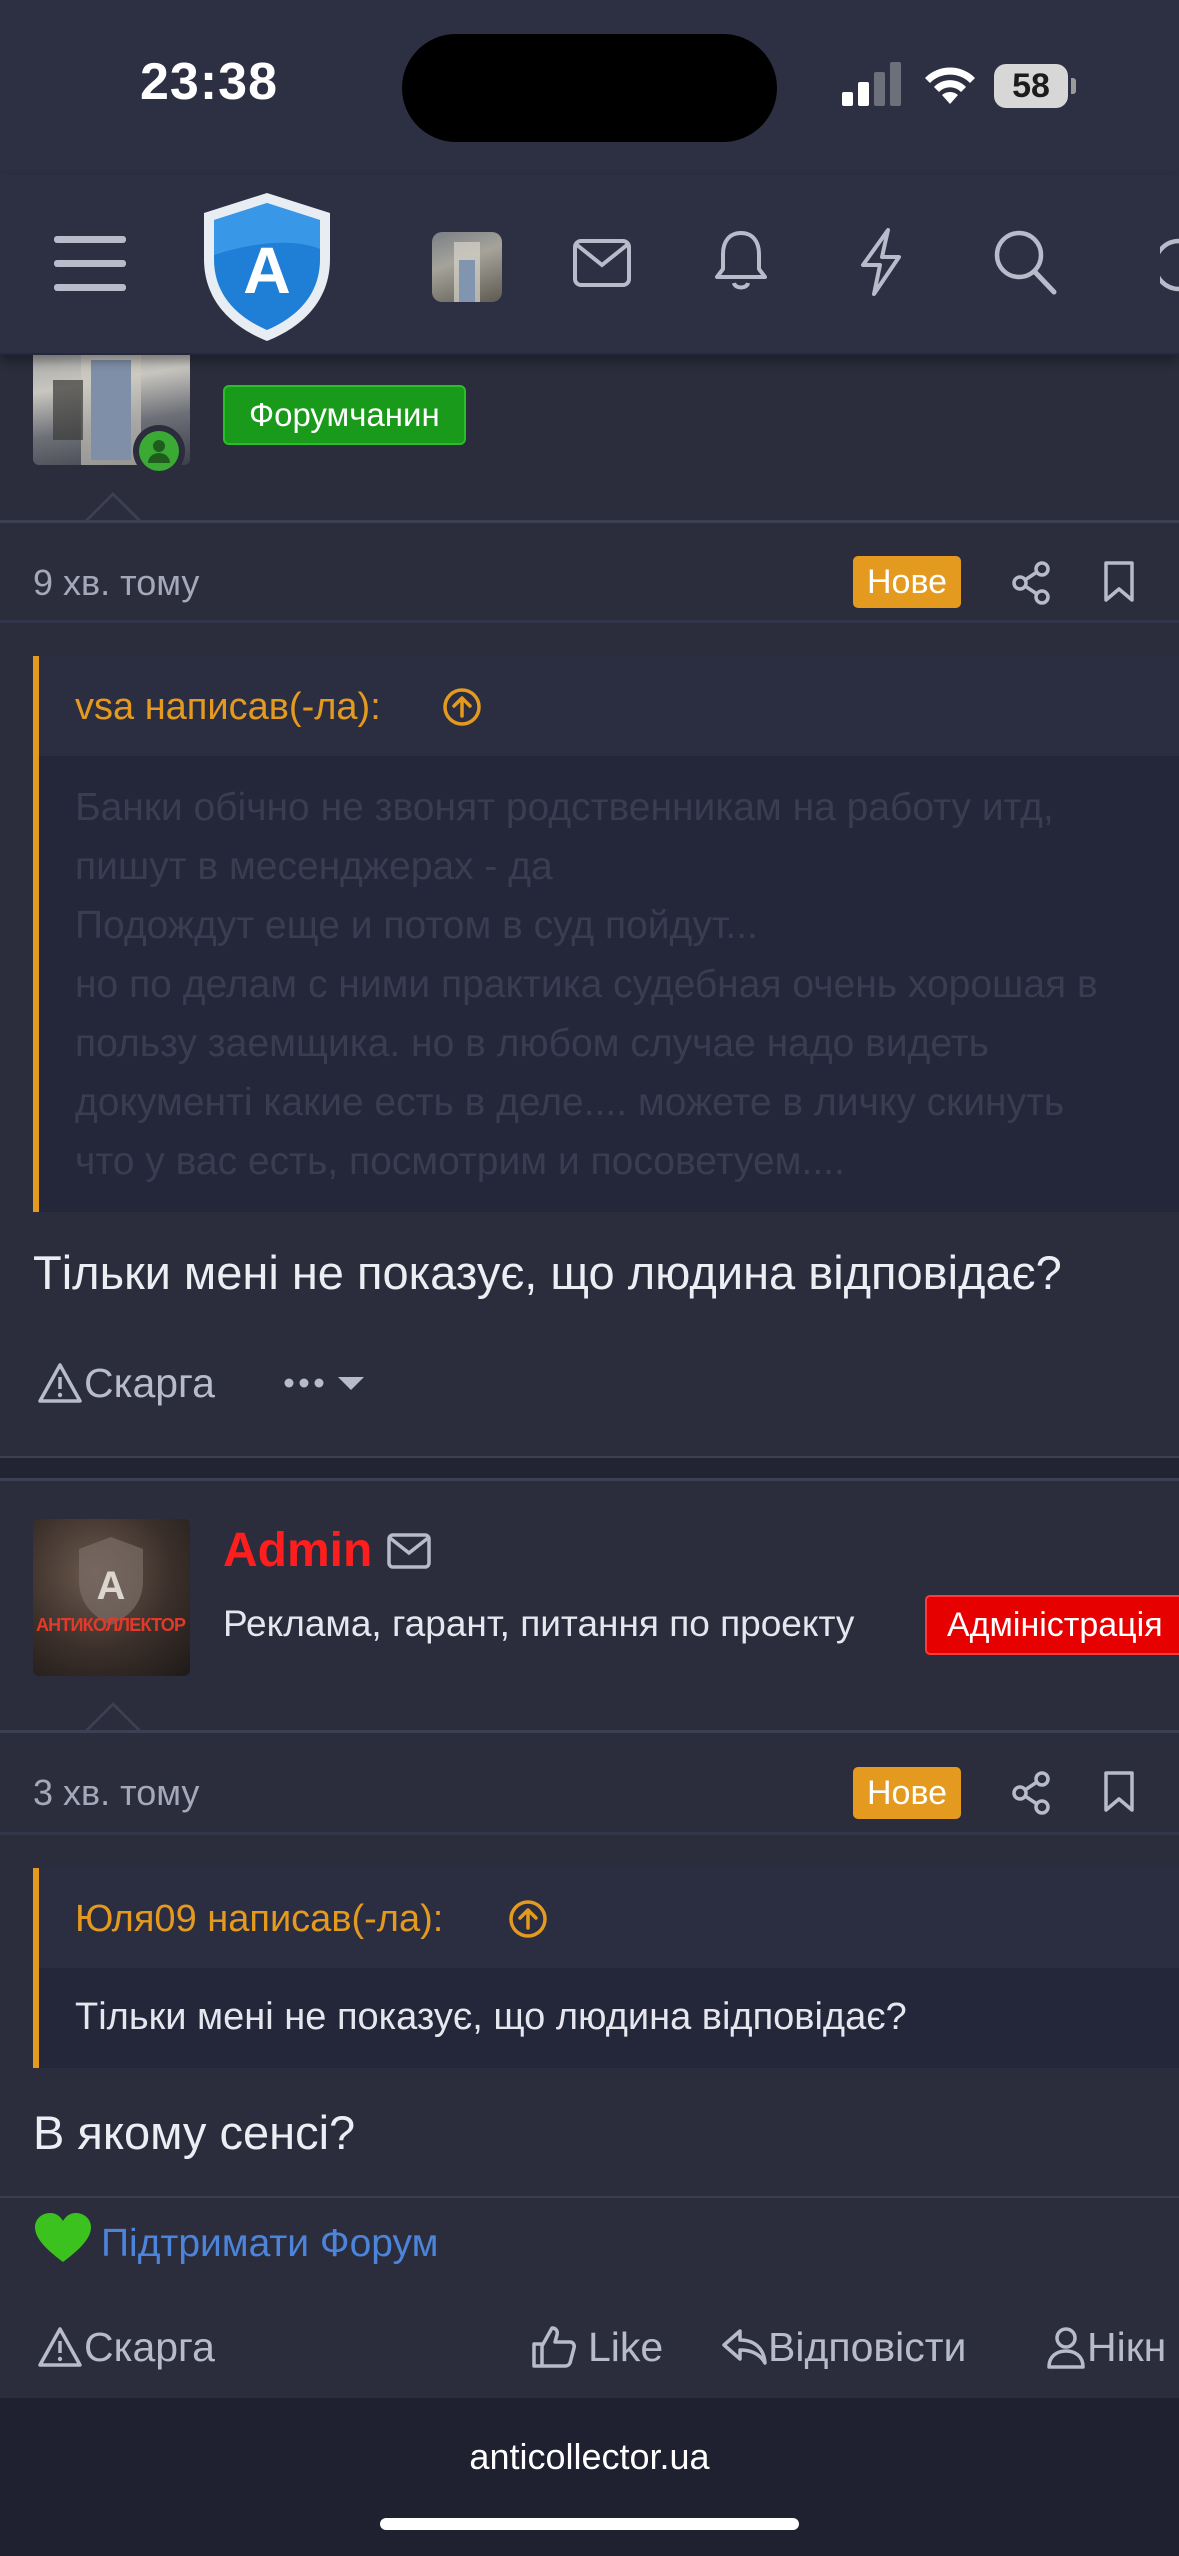 The width and height of the screenshot is (1179, 2556). What do you see at coordinates (324, 1383) in the screenshot?
I see `more-icon` at bounding box center [324, 1383].